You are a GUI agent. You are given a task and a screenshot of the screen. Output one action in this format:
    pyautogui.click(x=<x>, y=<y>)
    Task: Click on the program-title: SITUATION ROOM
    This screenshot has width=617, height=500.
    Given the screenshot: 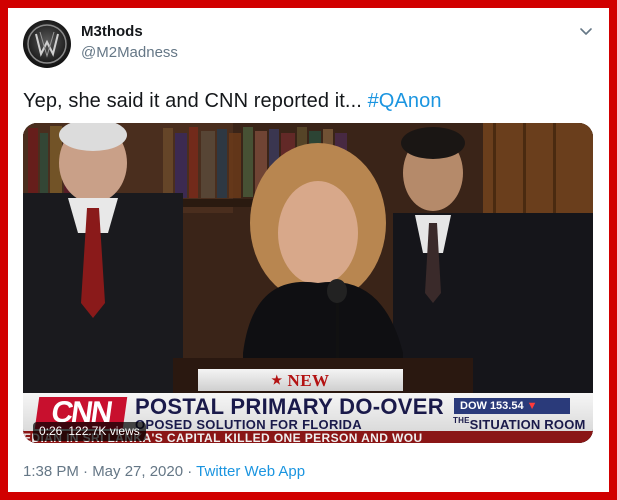 What is the action you would take?
    pyautogui.click(x=527, y=424)
    